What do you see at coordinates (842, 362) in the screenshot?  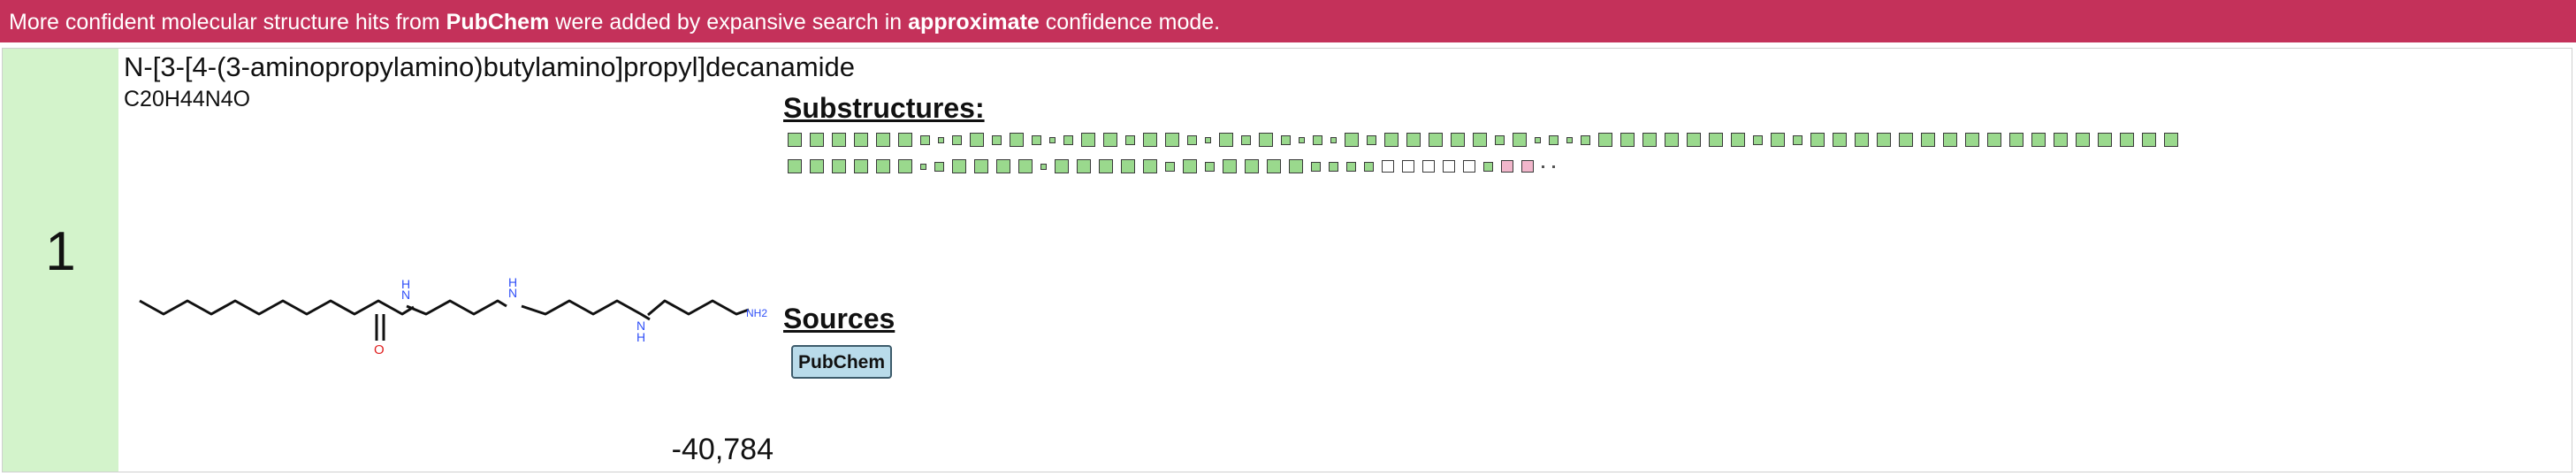 I see `source-button-pubchem: PubChem` at bounding box center [842, 362].